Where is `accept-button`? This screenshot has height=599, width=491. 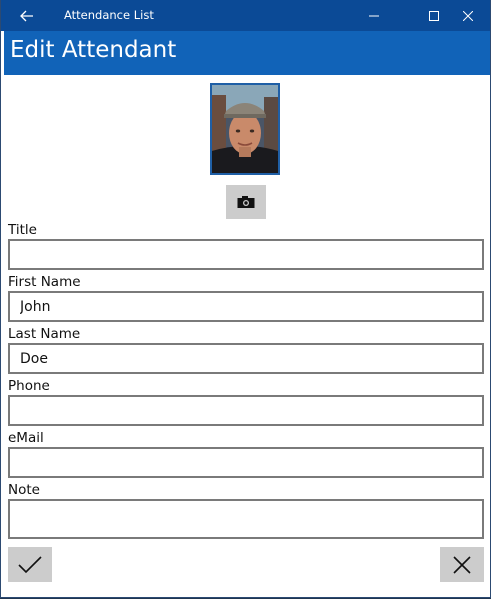
accept-button is located at coordinates (30, 564).